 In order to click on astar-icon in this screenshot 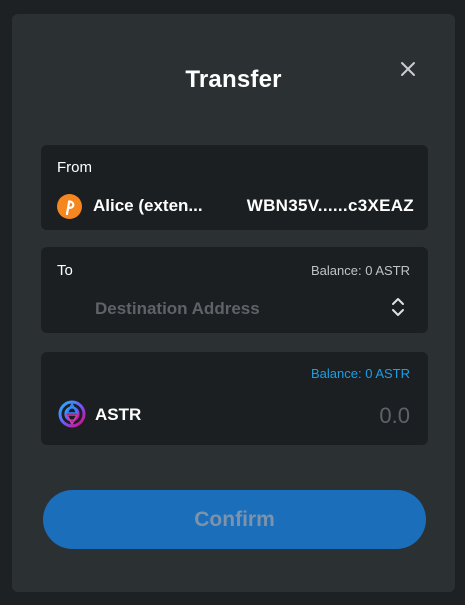, I will do `click(72, 414)`.